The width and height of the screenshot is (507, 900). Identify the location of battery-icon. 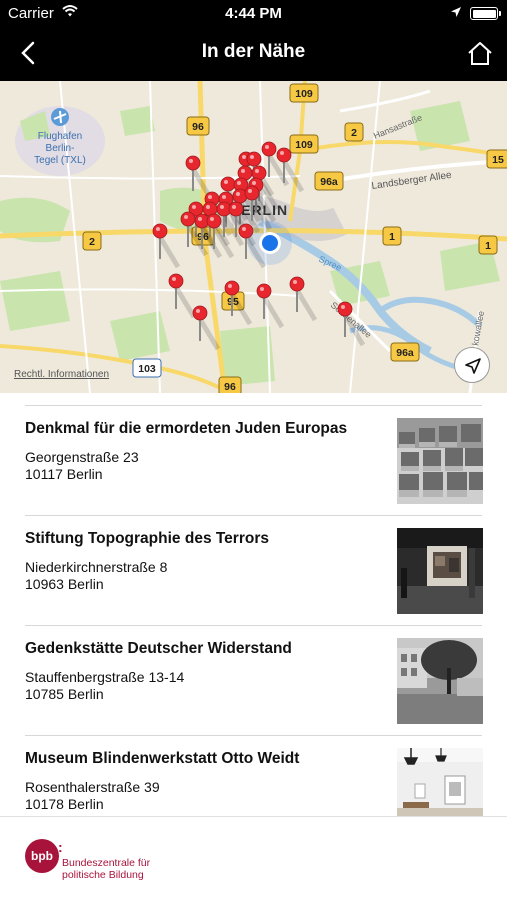
(484, 13).